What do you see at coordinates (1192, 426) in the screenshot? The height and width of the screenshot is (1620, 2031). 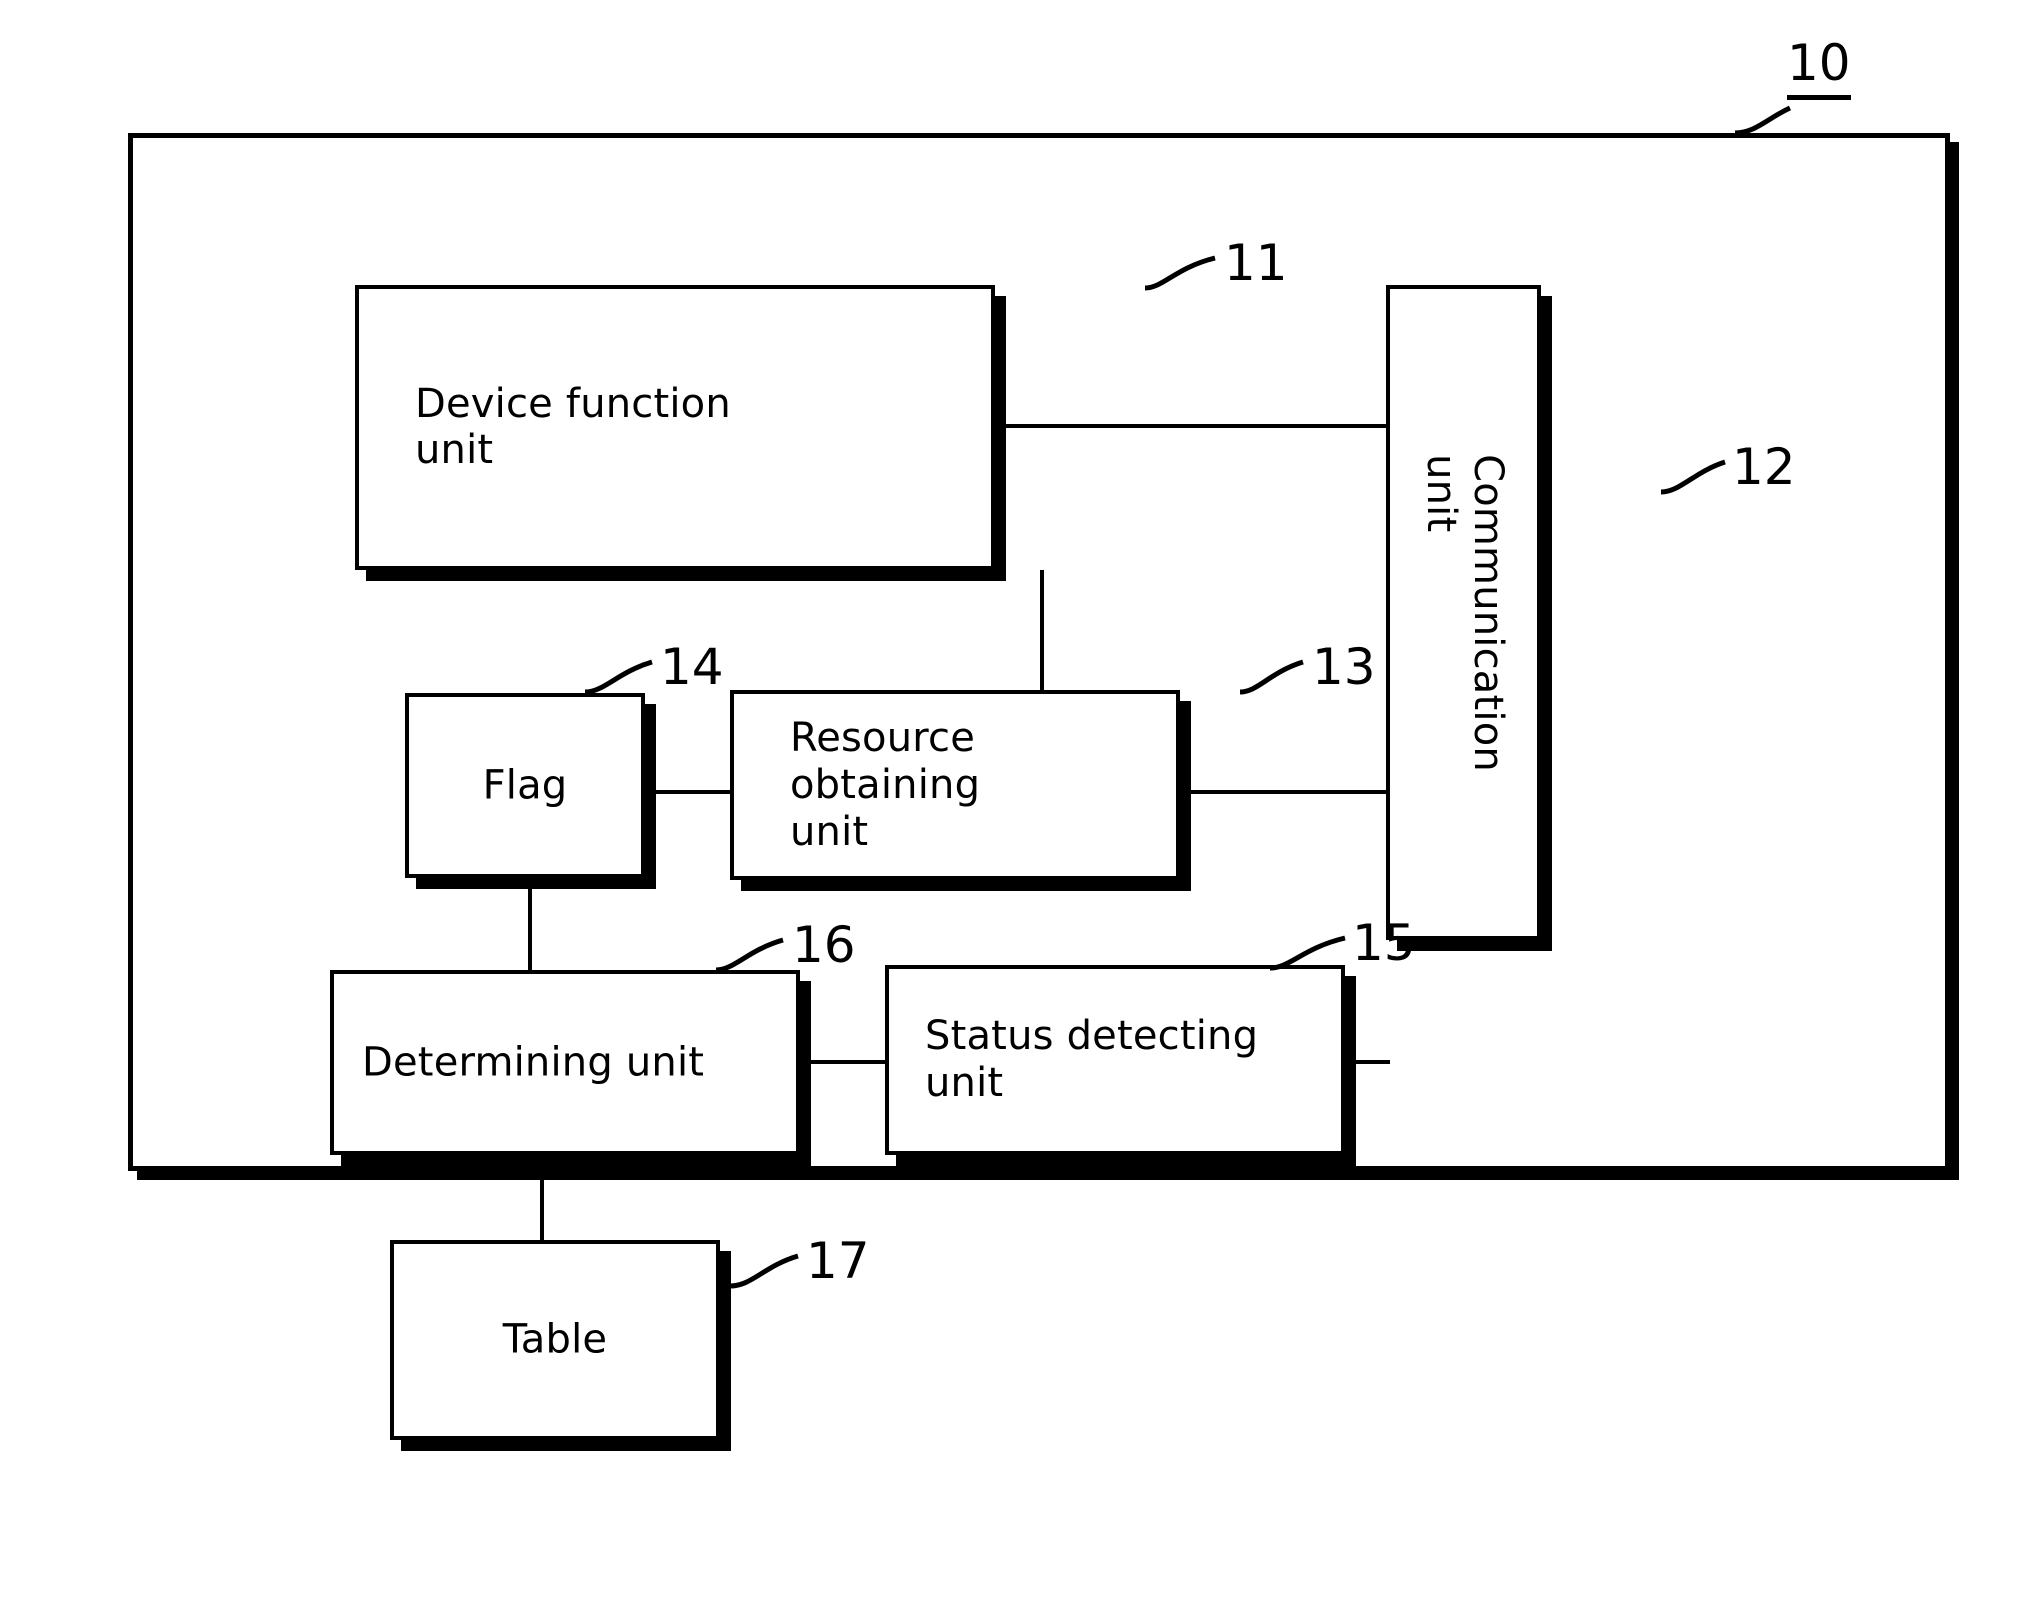 I see `connector-device-function-to-communication` at bounding box center [1192, 426].